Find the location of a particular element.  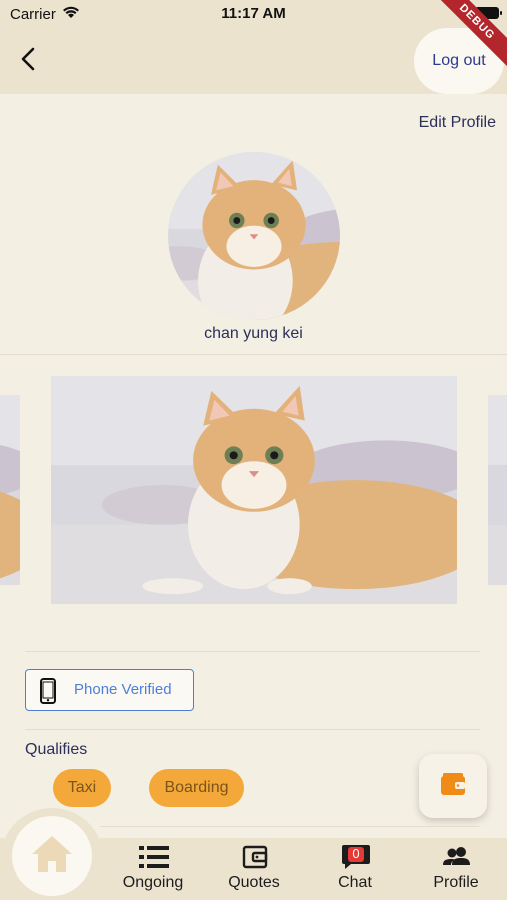

wallet-button is located at coordinates (453, 786).